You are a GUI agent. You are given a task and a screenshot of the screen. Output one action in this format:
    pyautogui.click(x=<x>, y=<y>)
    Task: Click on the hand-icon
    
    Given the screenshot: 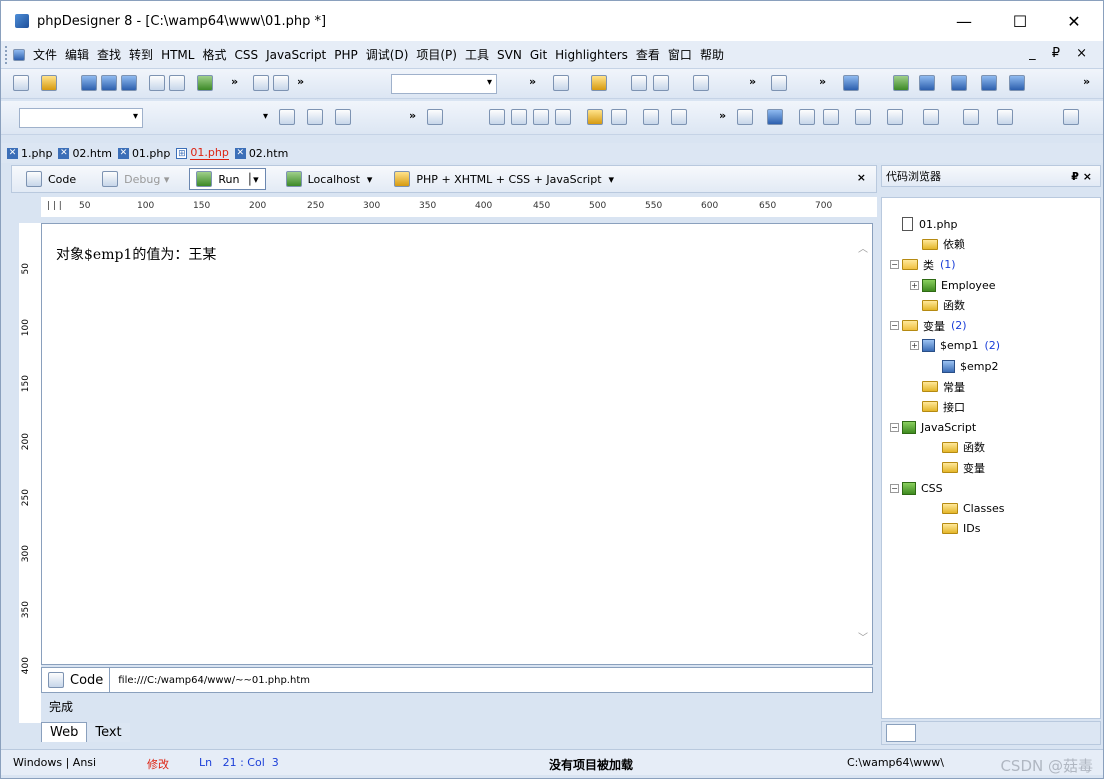 What is the action you would take?
    pyautogui.click(x=595, y=117)
    